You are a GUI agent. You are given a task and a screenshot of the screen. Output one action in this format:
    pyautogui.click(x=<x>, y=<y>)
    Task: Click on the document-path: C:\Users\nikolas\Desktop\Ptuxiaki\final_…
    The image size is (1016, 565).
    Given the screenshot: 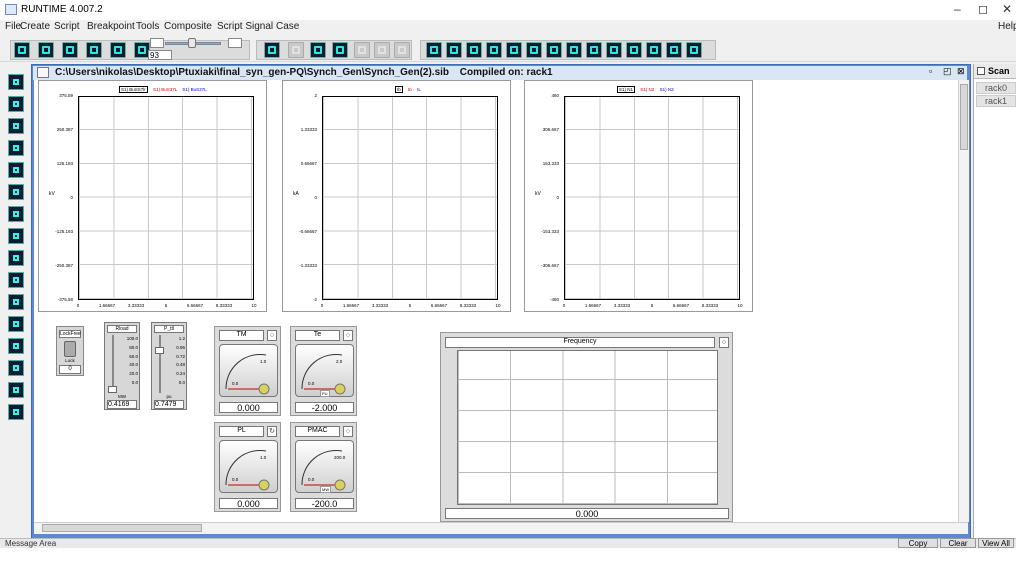 What is the action you would take?
    pyautogui.click(x=252, y=72)
    